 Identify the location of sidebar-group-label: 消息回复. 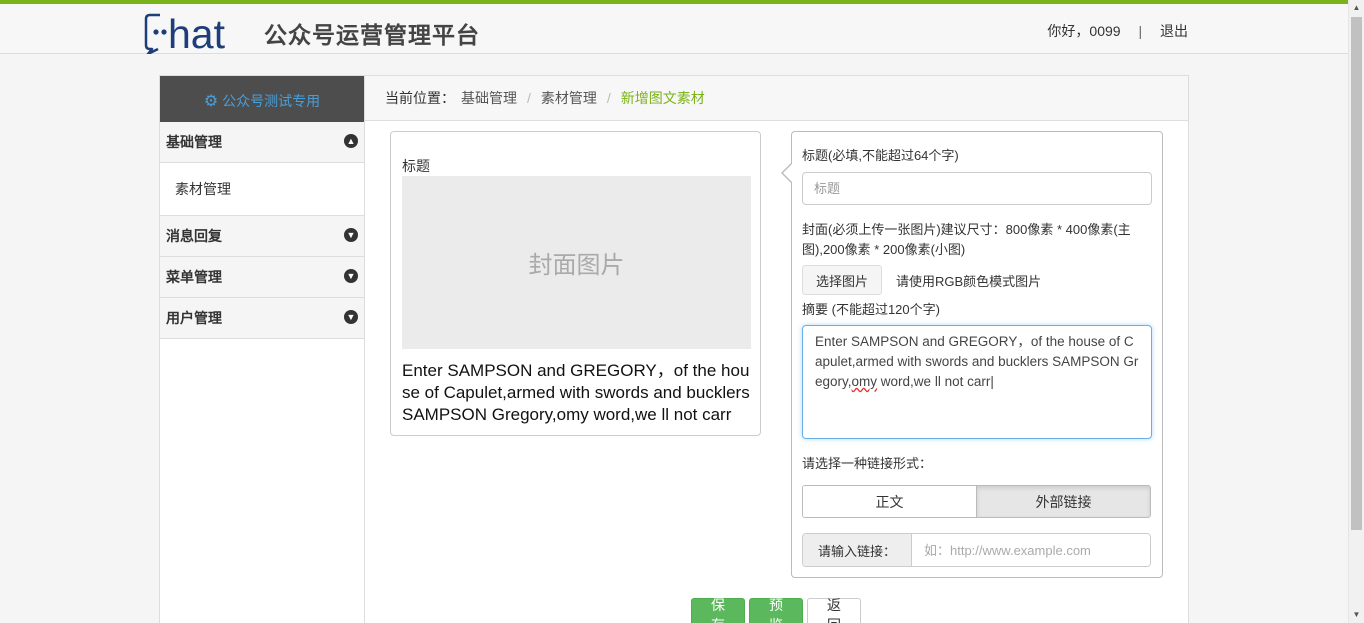
(194, 236).